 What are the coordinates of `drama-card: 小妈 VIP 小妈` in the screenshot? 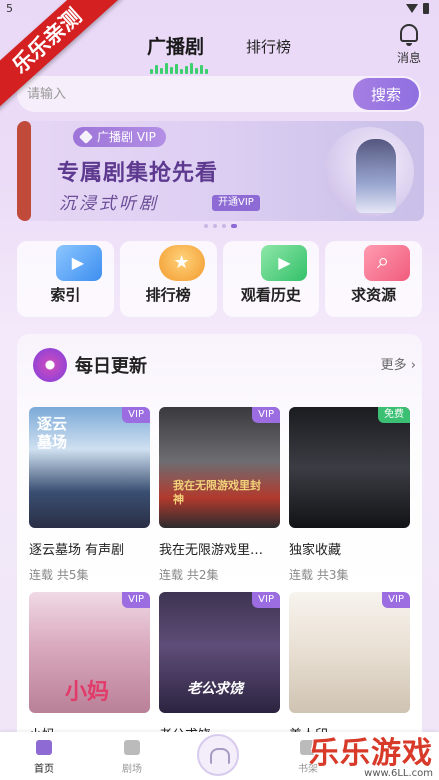 It's located at (89, 667).